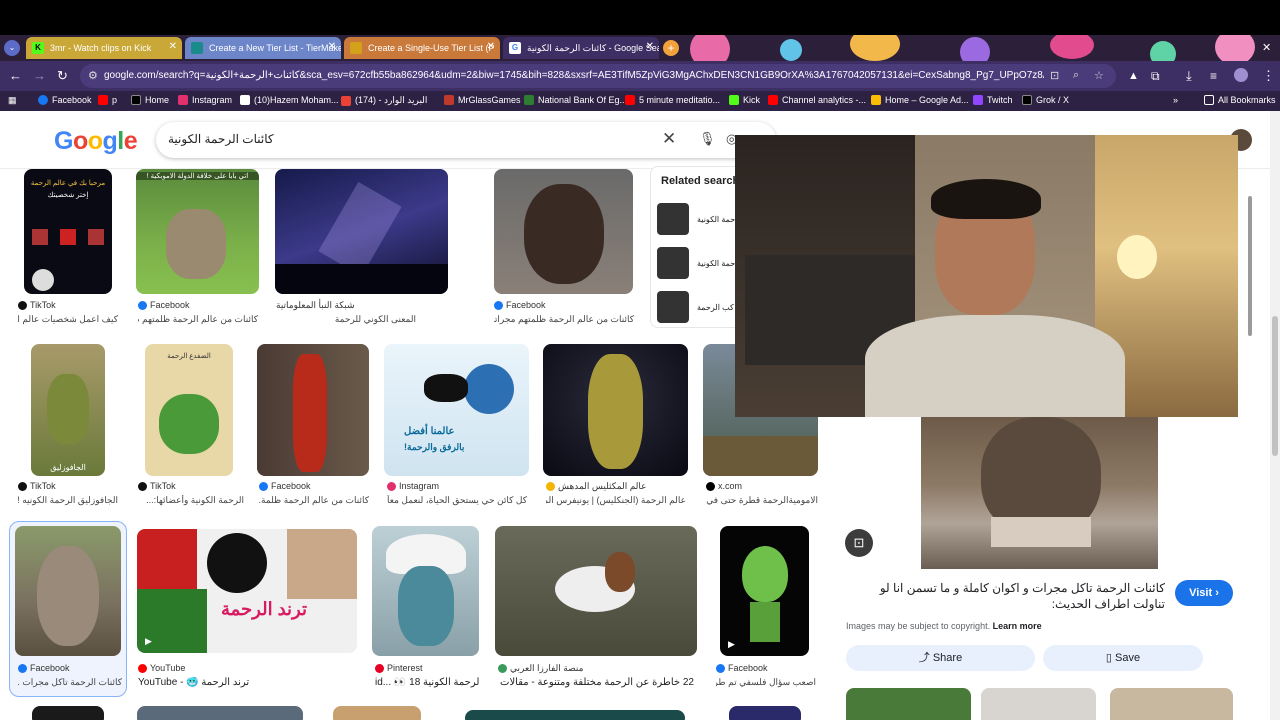  What do you see at coordinates (189, 356) in the screenshot?
I see `thumb-text: الضفدع الرحمة` at bounding box center [189, 356].